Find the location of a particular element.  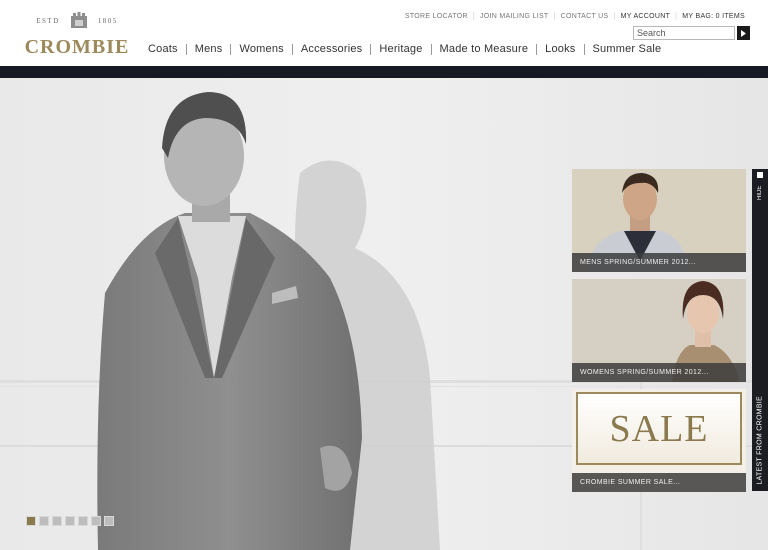

nav-heritage: Heritage is located at coordinates (400, 49).